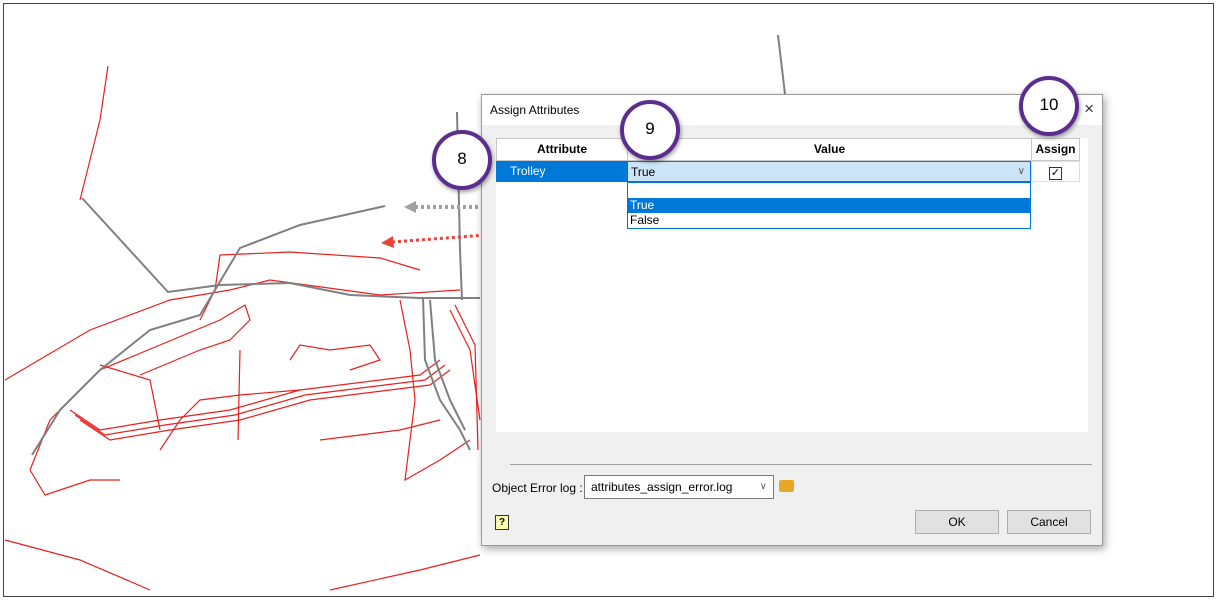  What do you see at coordinates (1055, 149) in the screenshot?
I see `header-assign: Assign` at bounding box center [1055, 149].